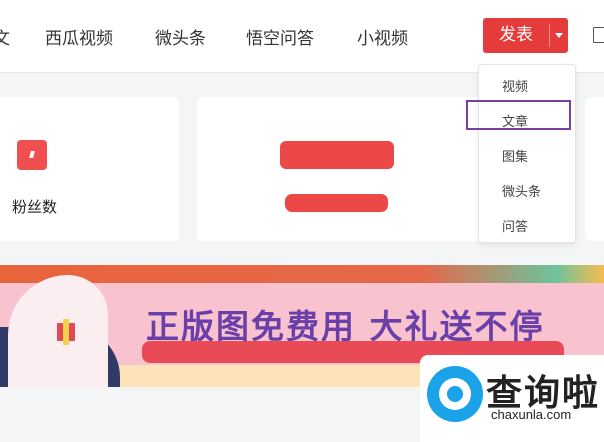  I want to click on chevron-down-icon, so click(559, 35).